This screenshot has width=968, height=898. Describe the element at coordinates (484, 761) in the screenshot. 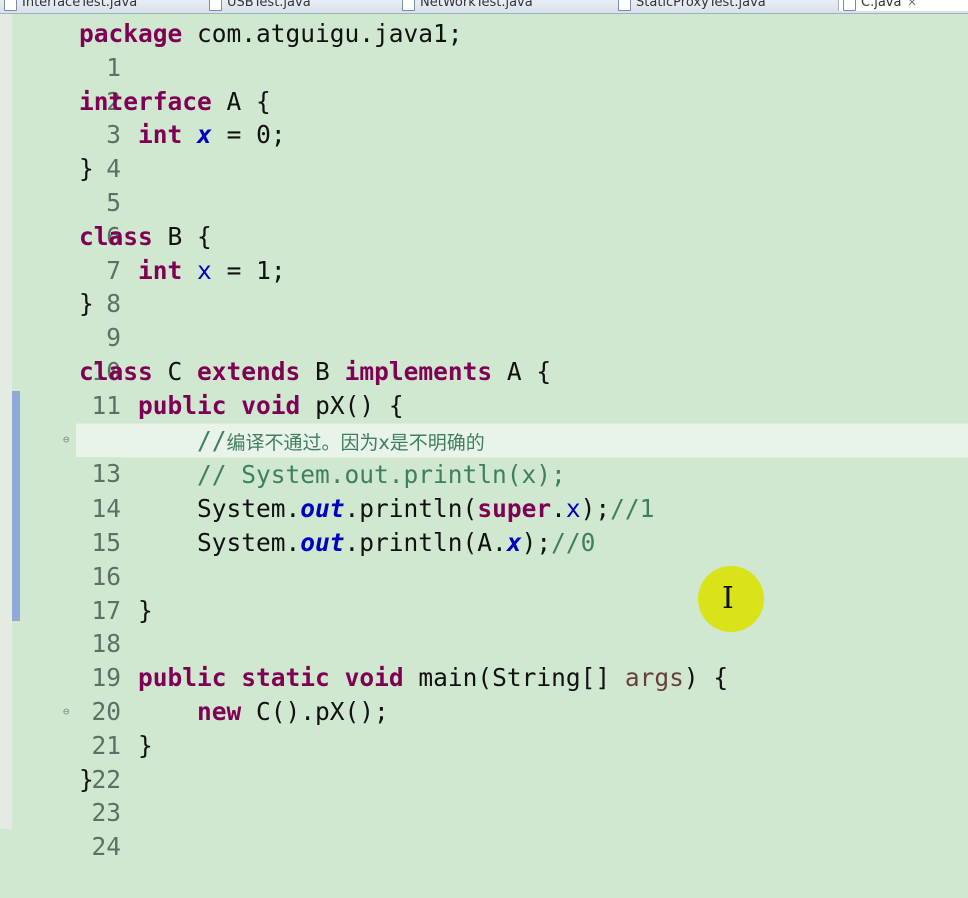

I see `code-line: 22 }` at that location.